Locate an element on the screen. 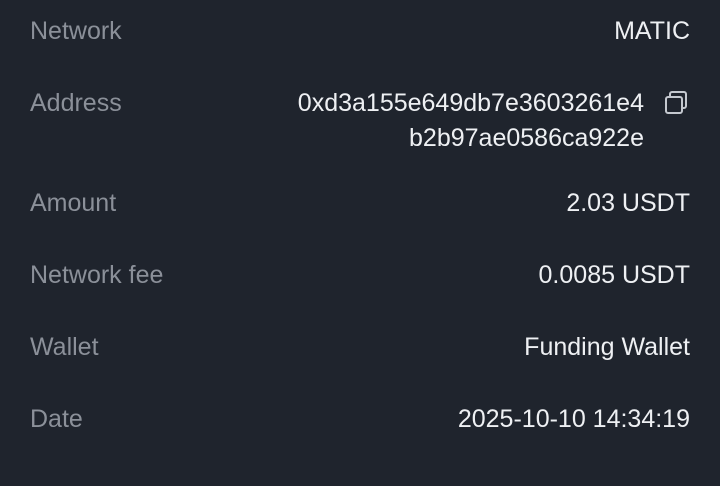 This screenshot has width=720, height=486. date-value: 2025-10-10 14:34:19 is located at coordinates (573, 419).